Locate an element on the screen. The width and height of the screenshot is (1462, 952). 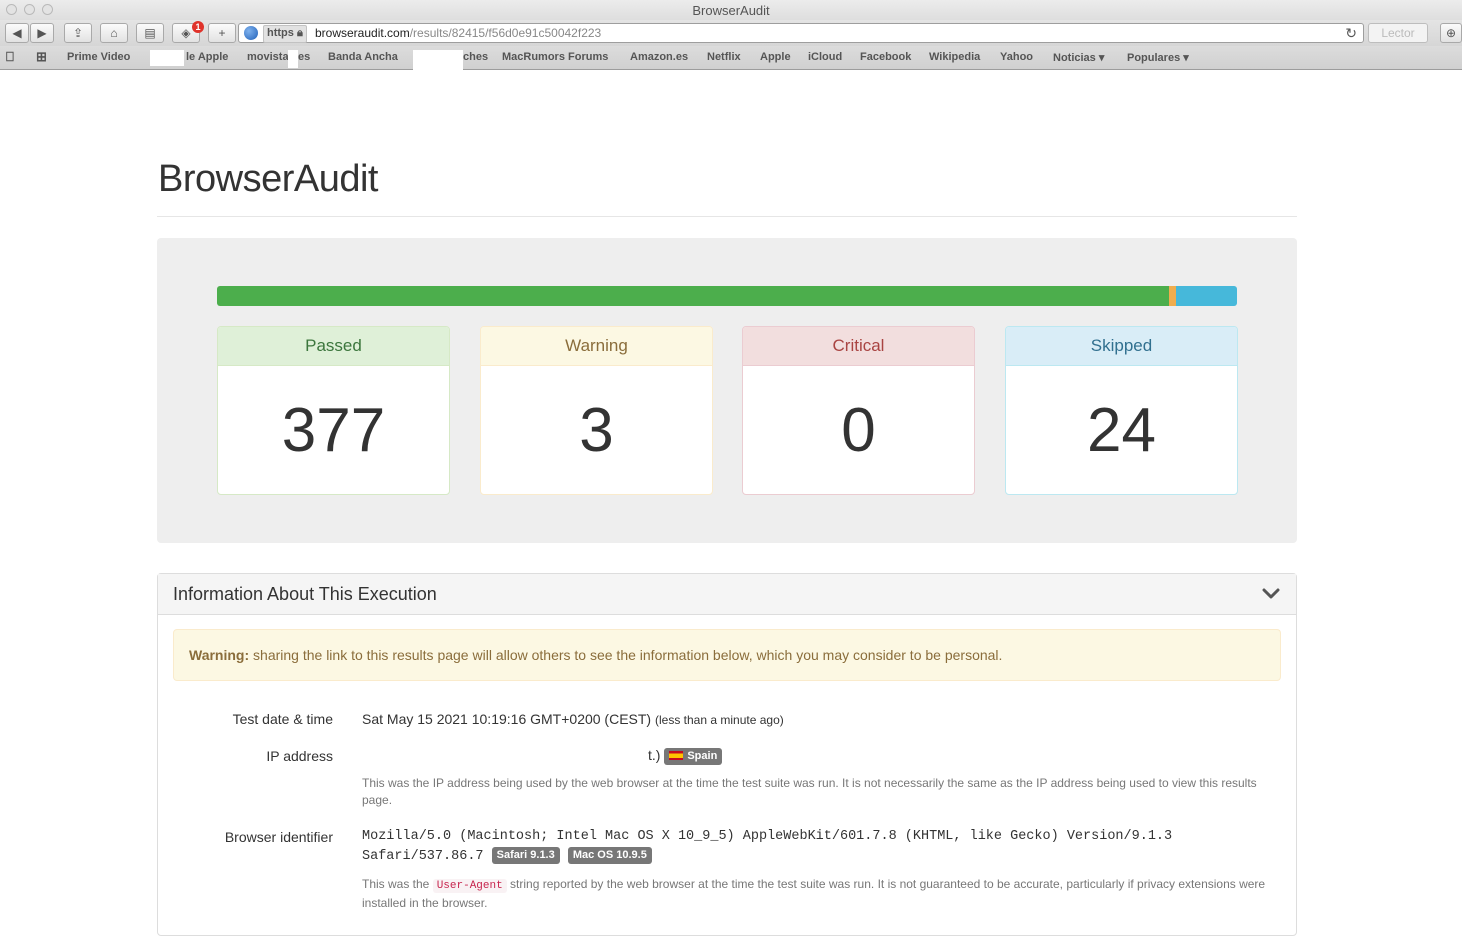
bookmark-item: le Apple is located at coordinates (207, 57).